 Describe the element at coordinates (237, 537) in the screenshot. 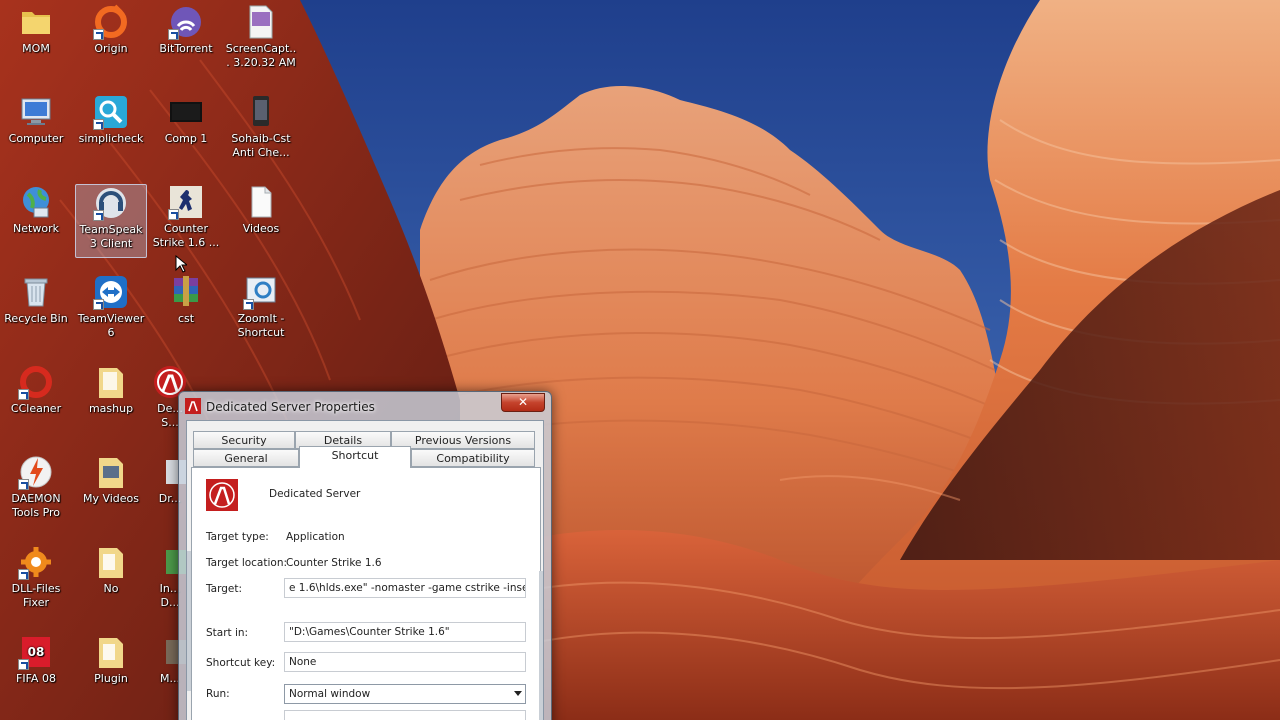

I see `target-type-label: Target type:` at that location.